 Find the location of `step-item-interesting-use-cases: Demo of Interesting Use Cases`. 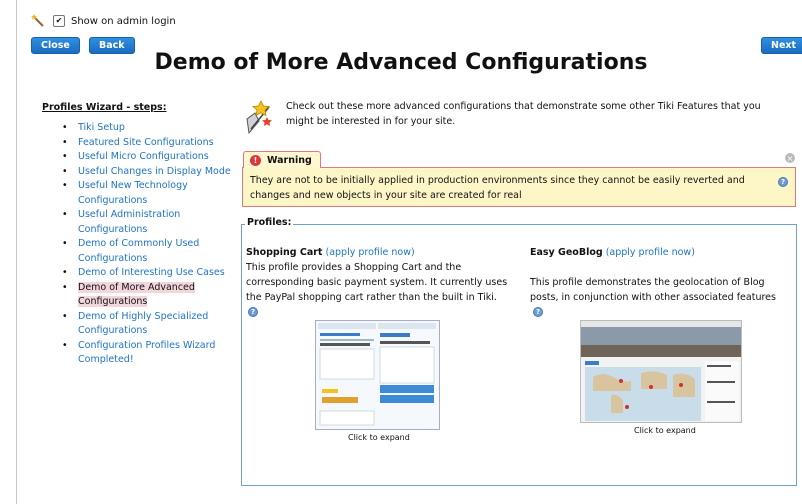

step-item-interesting-use-cases: Demo of Interesting Use Cases is located at coordinates (147, 273).